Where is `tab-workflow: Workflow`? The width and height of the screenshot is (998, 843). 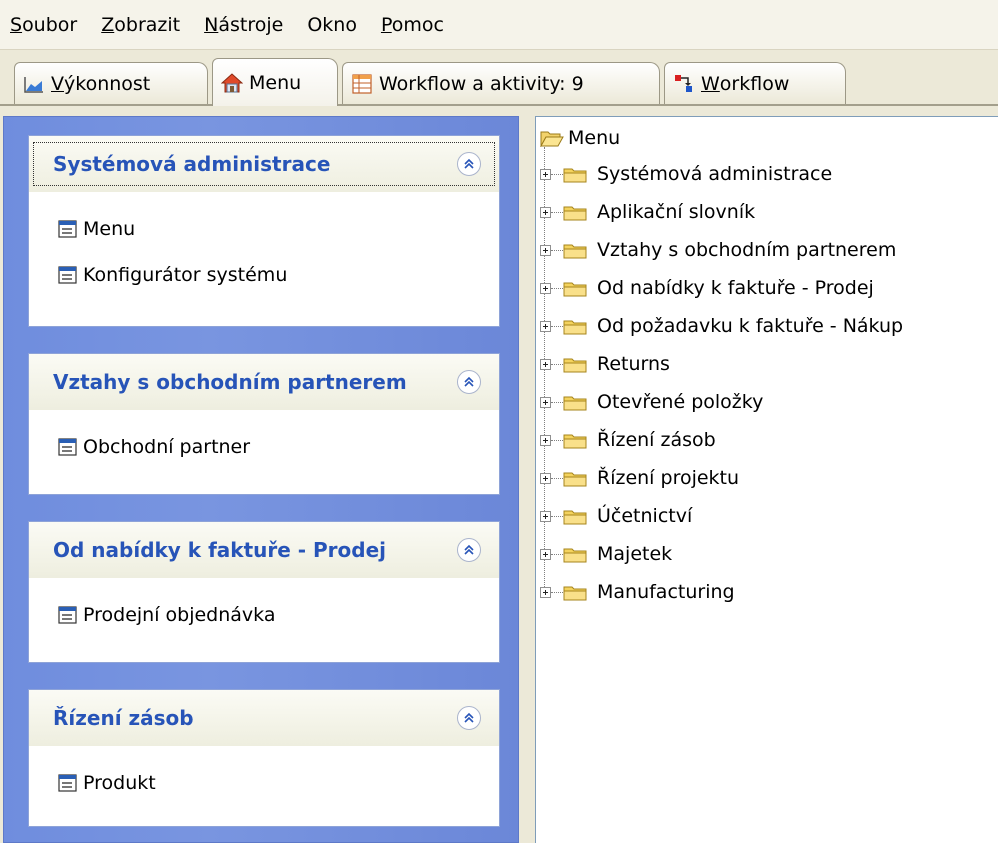 tab-workflow: Workflow is located at coordinates (755, 83).